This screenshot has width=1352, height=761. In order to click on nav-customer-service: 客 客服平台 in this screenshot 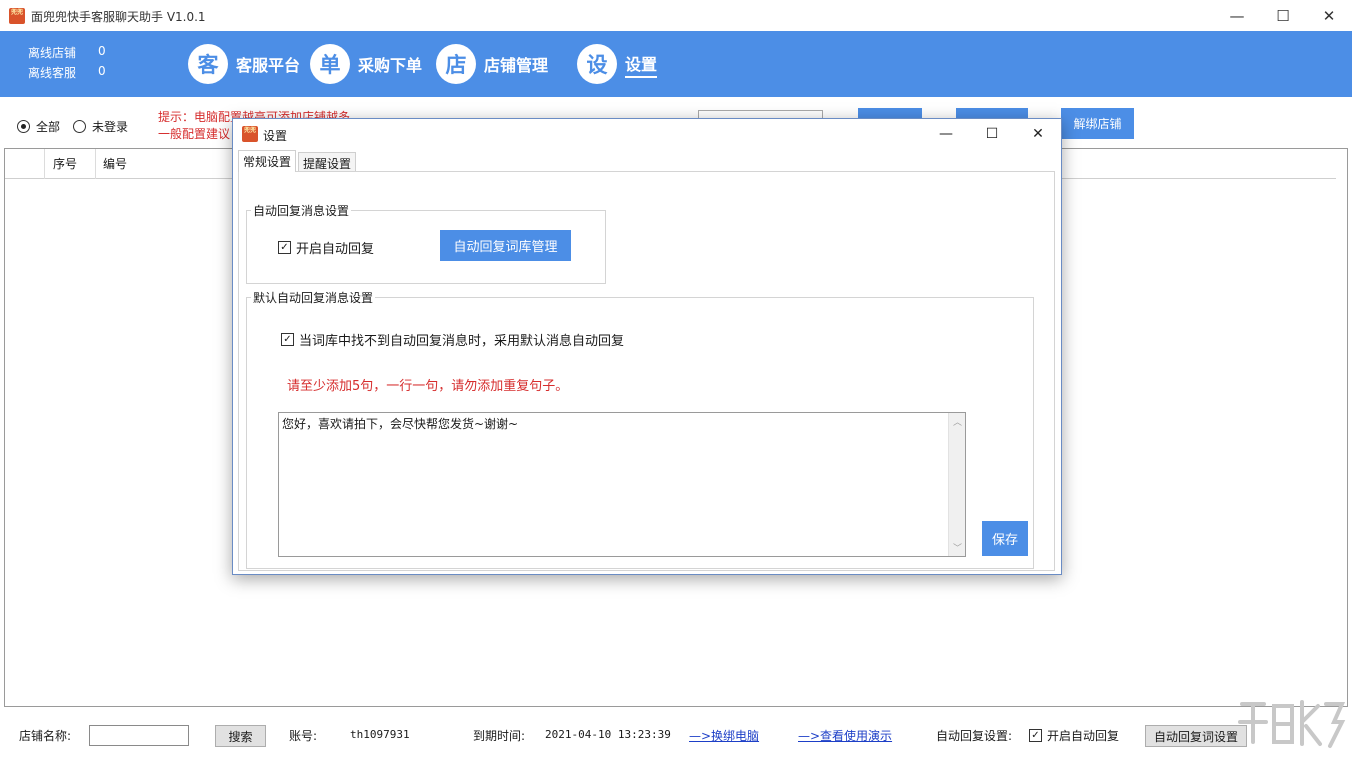, I will do `click(244, 64)`.